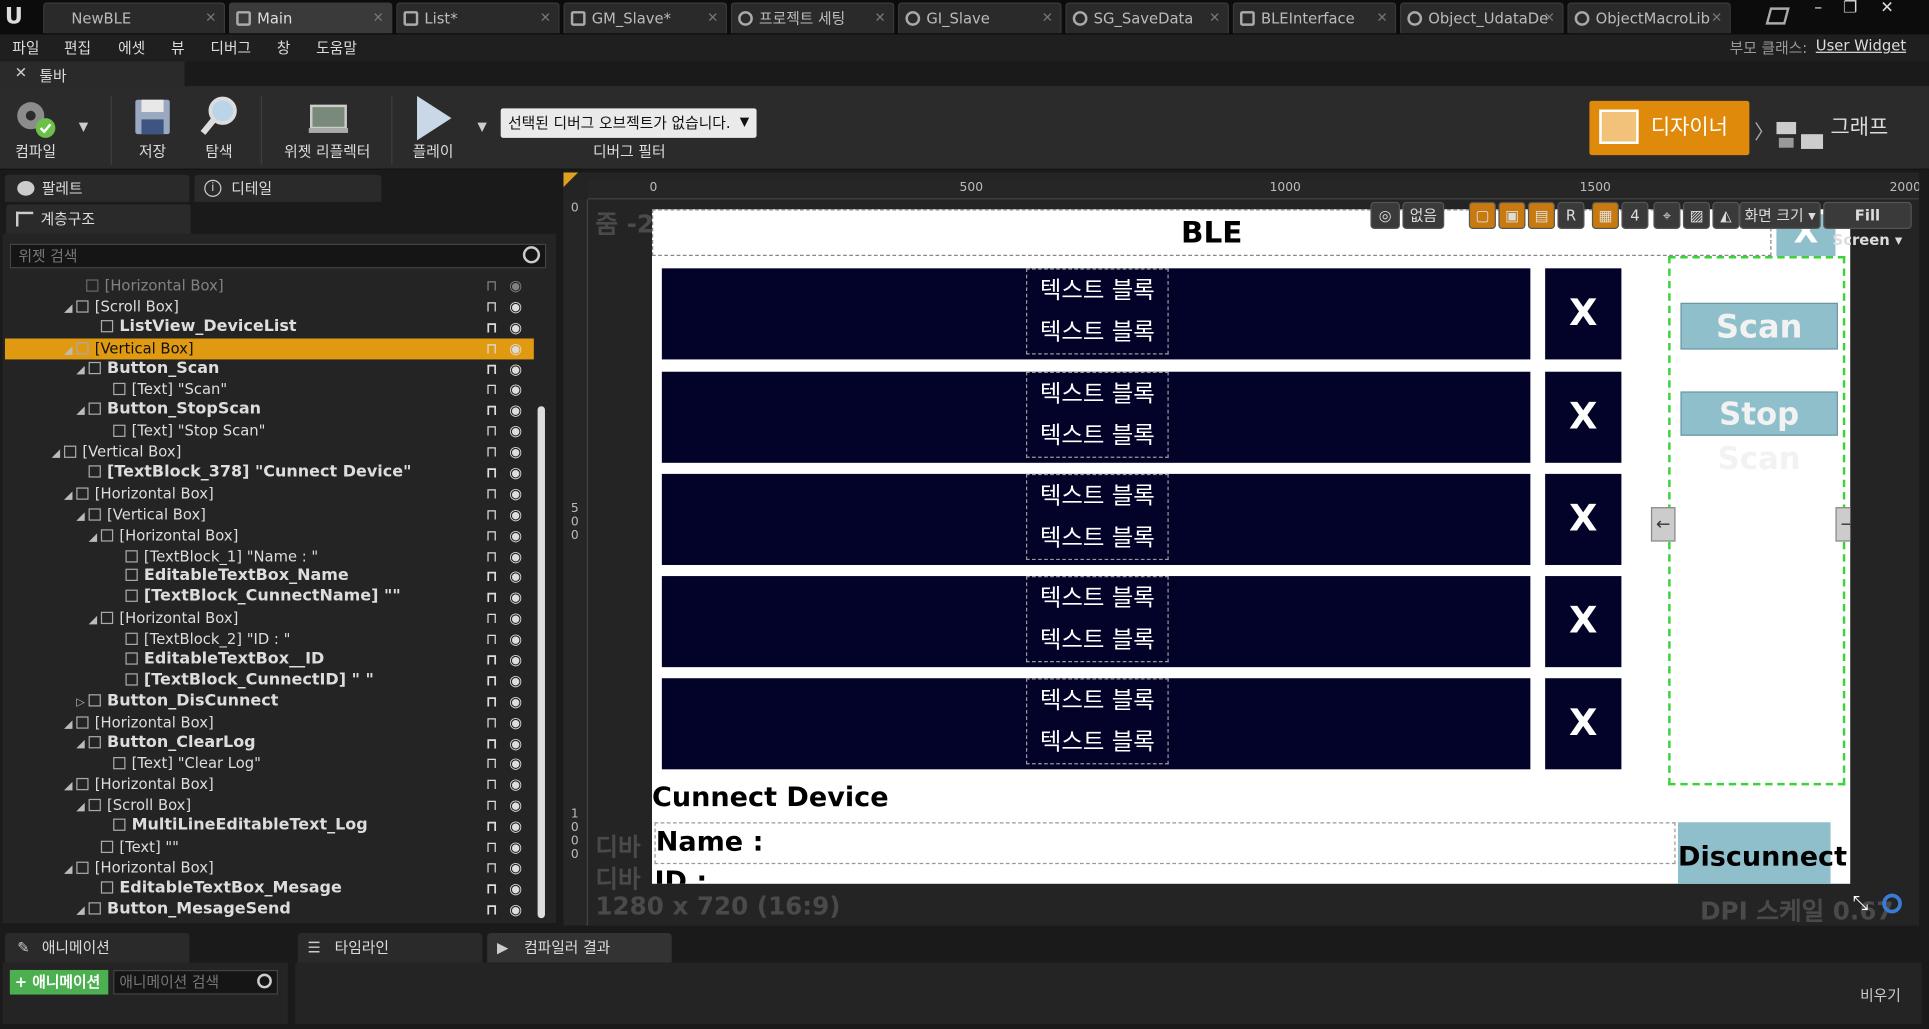 The height and width of the screenshot is (1029, 1929). I want to click on tree-row: ListView_DeviceList ⊓ ◉, so click(269, 327).